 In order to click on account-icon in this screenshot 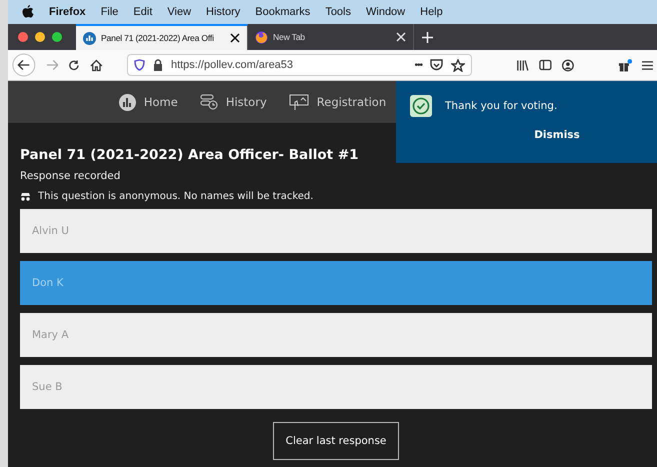, I will do `click(568, 65)`.